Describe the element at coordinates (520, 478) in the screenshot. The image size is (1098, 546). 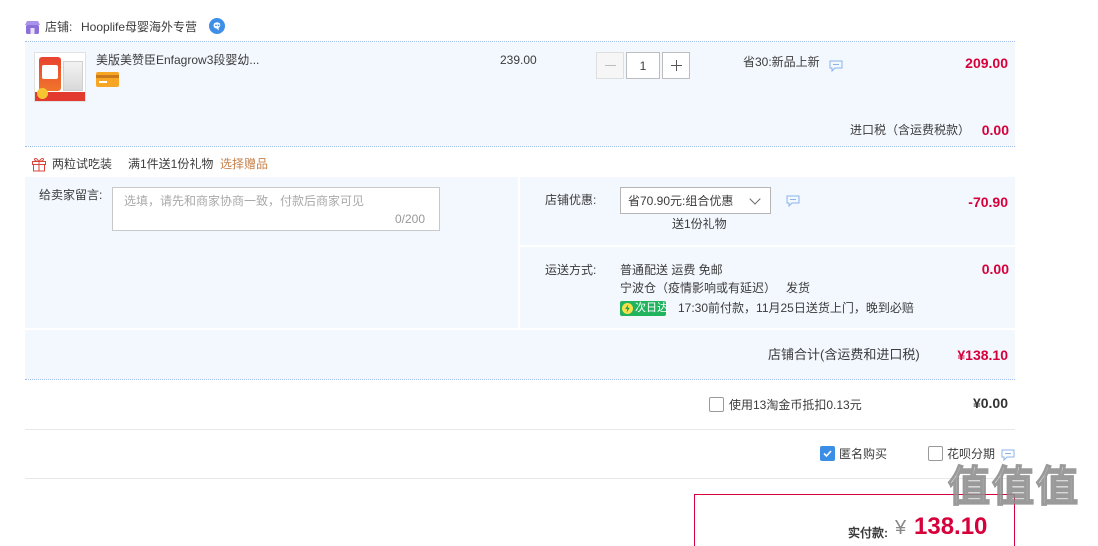
I see `options-divider` at that location.